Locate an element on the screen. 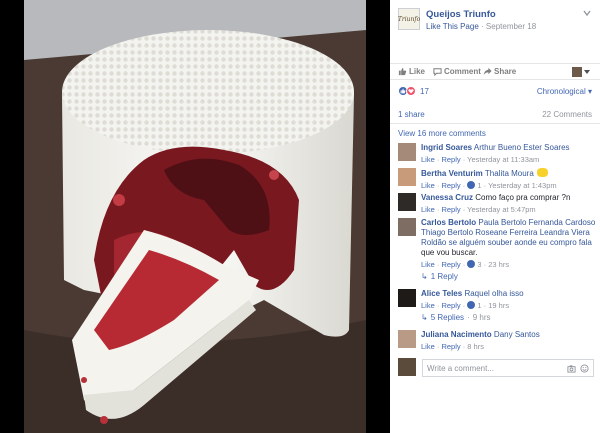 The height and width of the screenshot is (433, 600). replies-count: 5 Replies is located at coordinates (447, 317).